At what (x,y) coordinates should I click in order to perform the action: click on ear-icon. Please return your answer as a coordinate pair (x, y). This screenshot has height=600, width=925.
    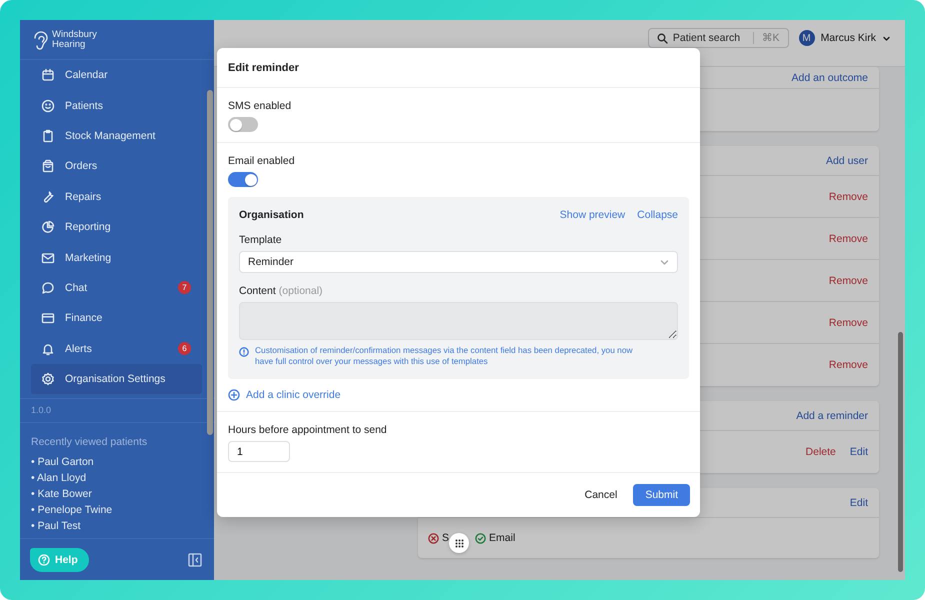
    Looking at the image, I should click on (40, 39).